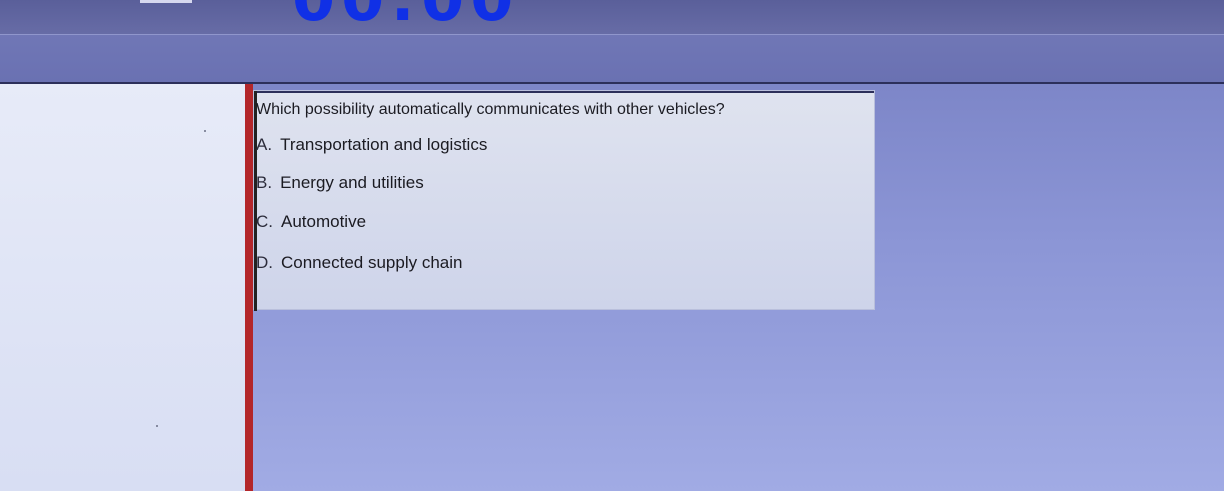  I want to click on answer-option-d: D. Connected supply chain, so click(359, 263).